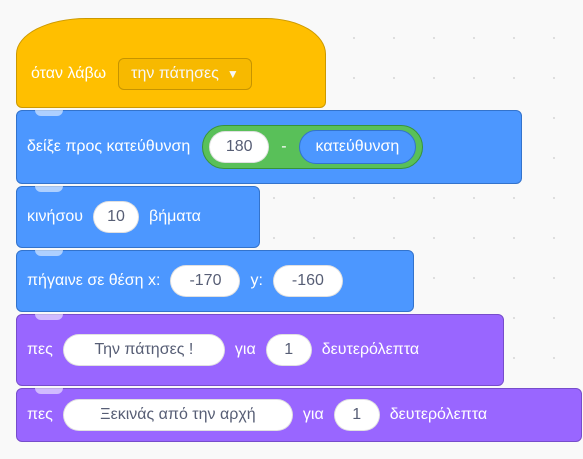 This screenshot has width=583, height=459. I want to click on minus-sign: -, so click(284, 146).